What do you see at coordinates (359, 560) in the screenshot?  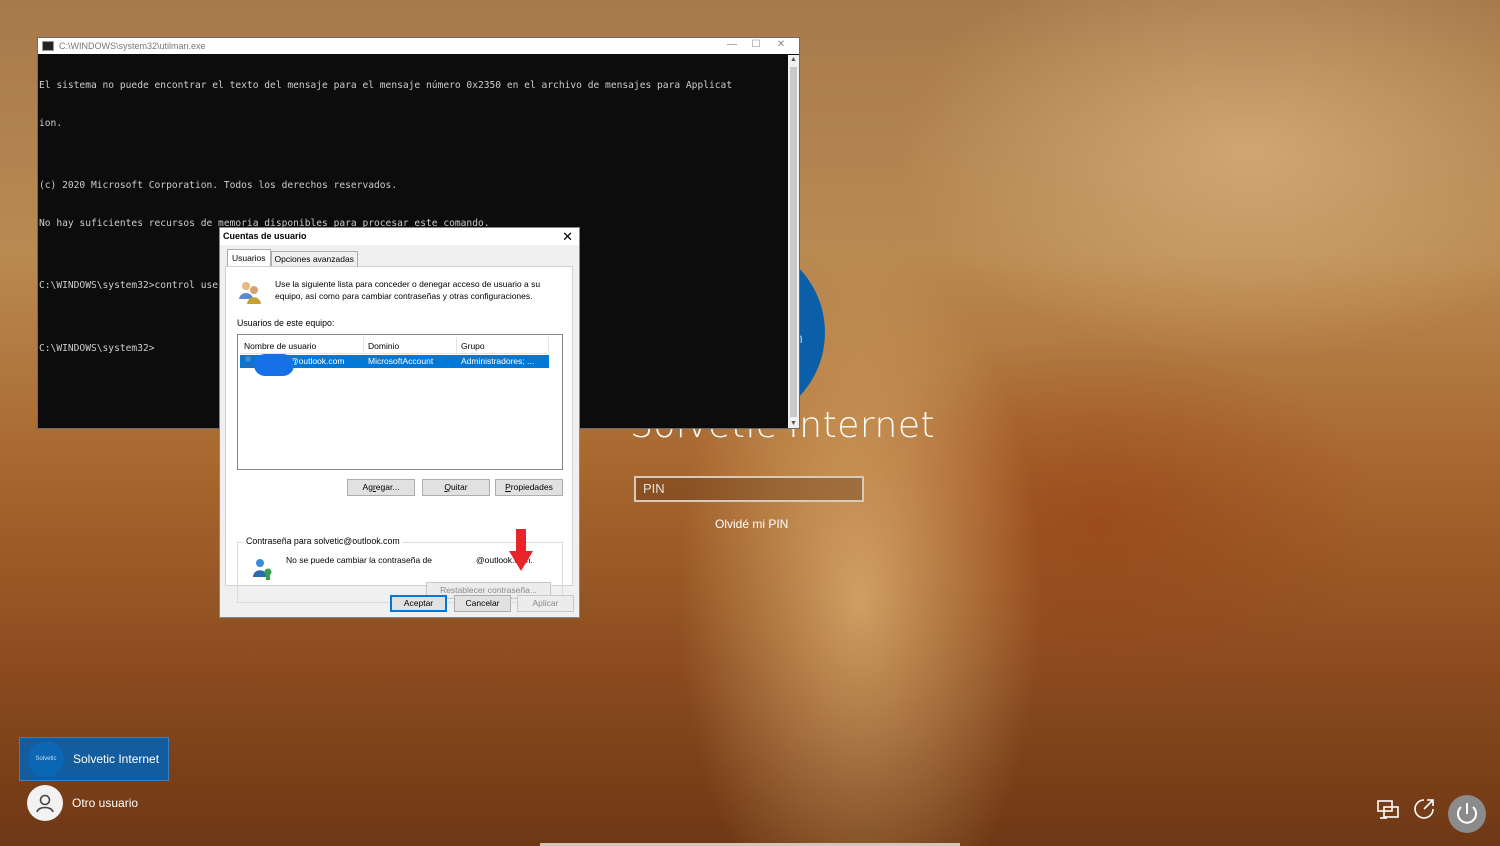 I see `password-message: No se puede cambiar la contraseña de` at bounding box center [359, 560].